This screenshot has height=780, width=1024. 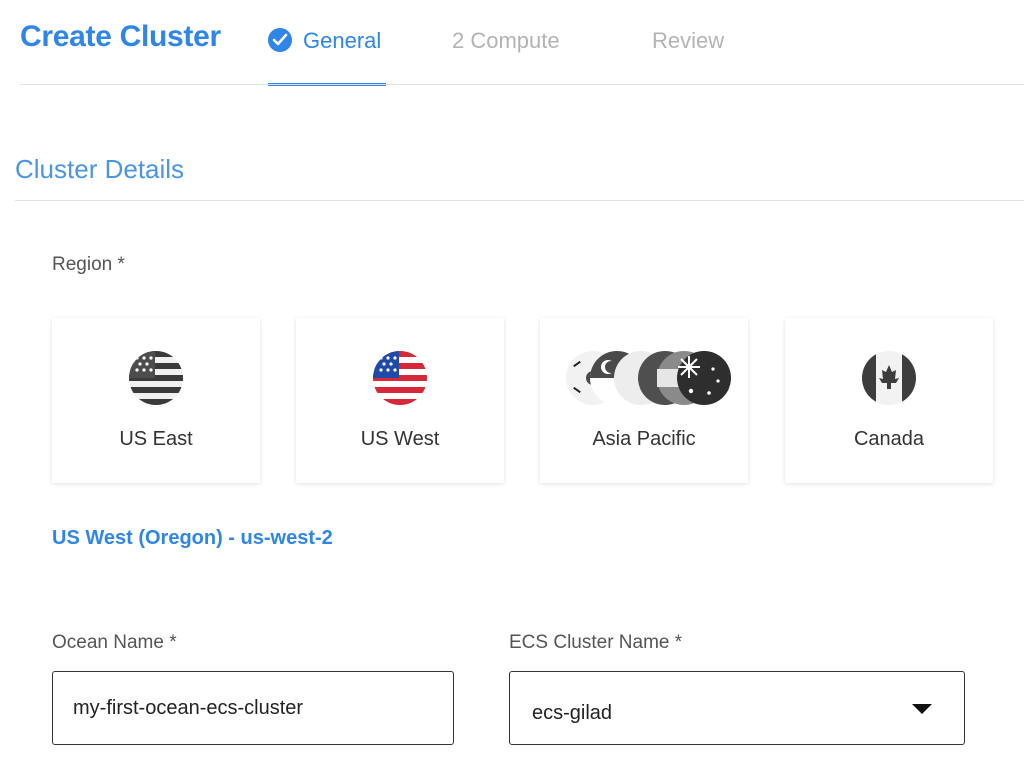 I want to click on section-title: Cluster Details, so click(x=100, y=169).